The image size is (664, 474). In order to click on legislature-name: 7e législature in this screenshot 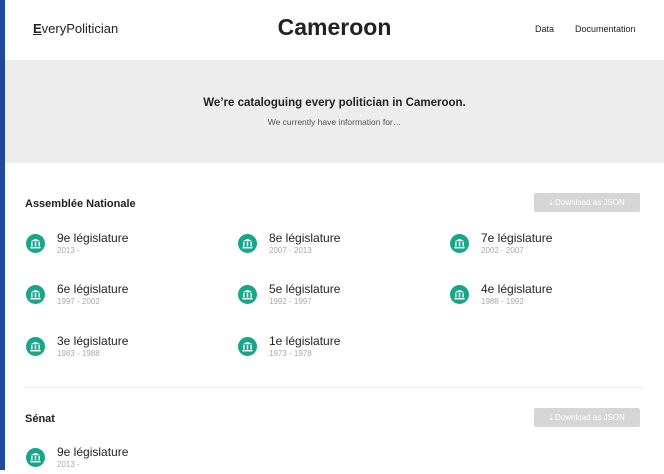, I will do `click(517, 238)`.